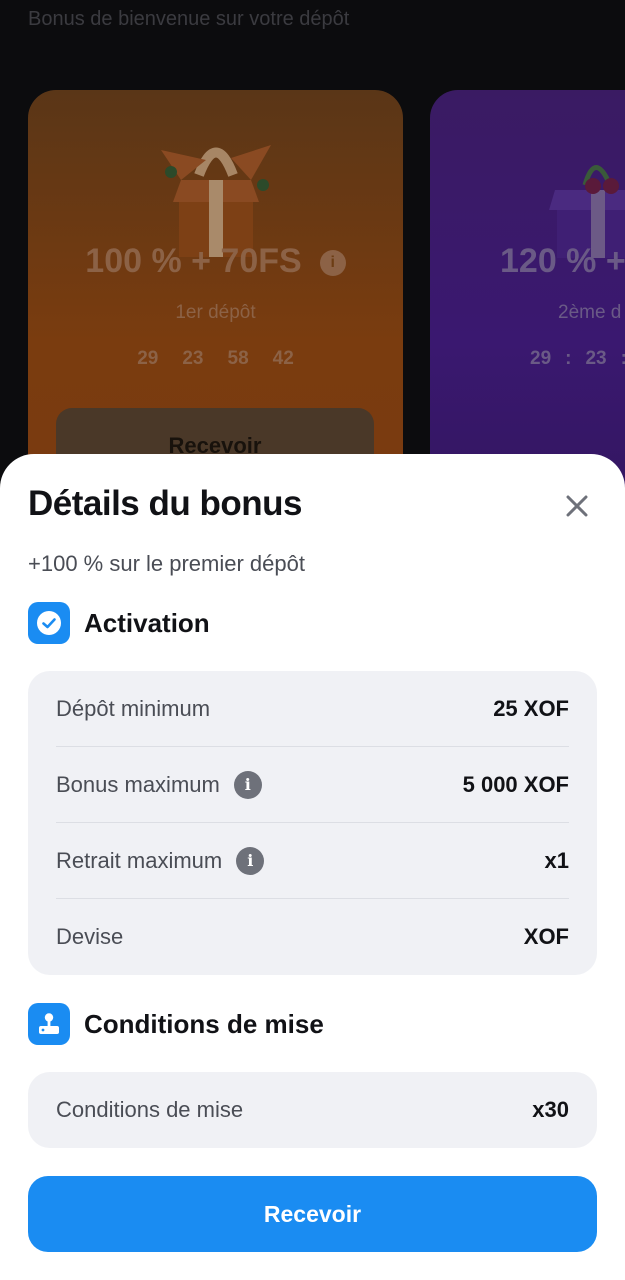 The height and width of the screenshot is (1280, 625). I want to click on detail-row-max-withdrawal: Retrait maximum i x1, so click(312, 861).